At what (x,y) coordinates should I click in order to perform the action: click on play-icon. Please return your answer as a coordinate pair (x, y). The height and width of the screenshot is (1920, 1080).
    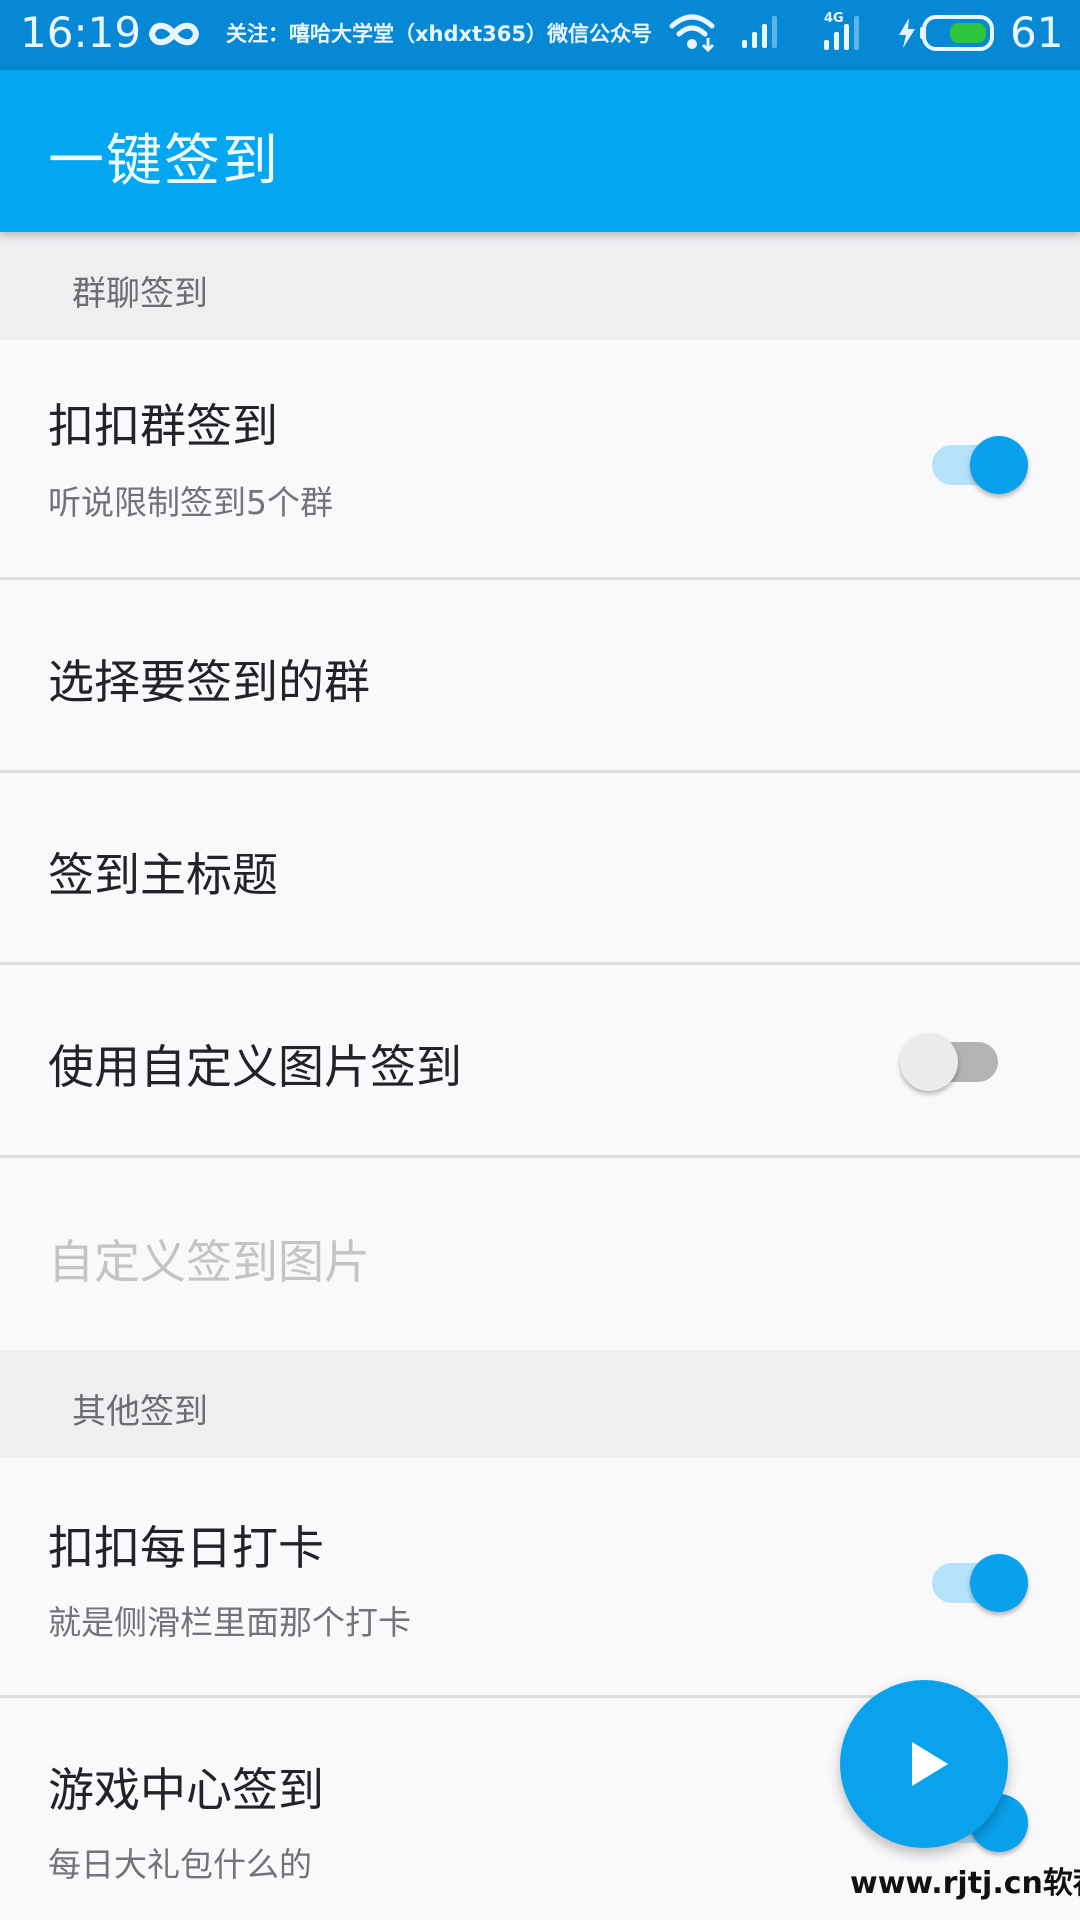
    Looking at the image, I should click on (930, 1764).